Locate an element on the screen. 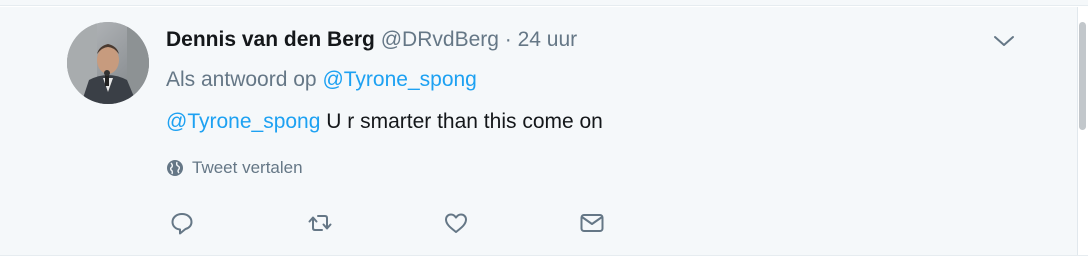  direct-message-button is located at coordinates (592, 223).